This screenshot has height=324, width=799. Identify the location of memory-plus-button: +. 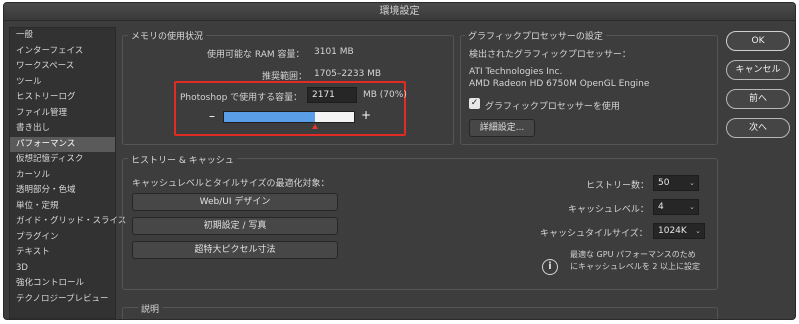
(366, 115).